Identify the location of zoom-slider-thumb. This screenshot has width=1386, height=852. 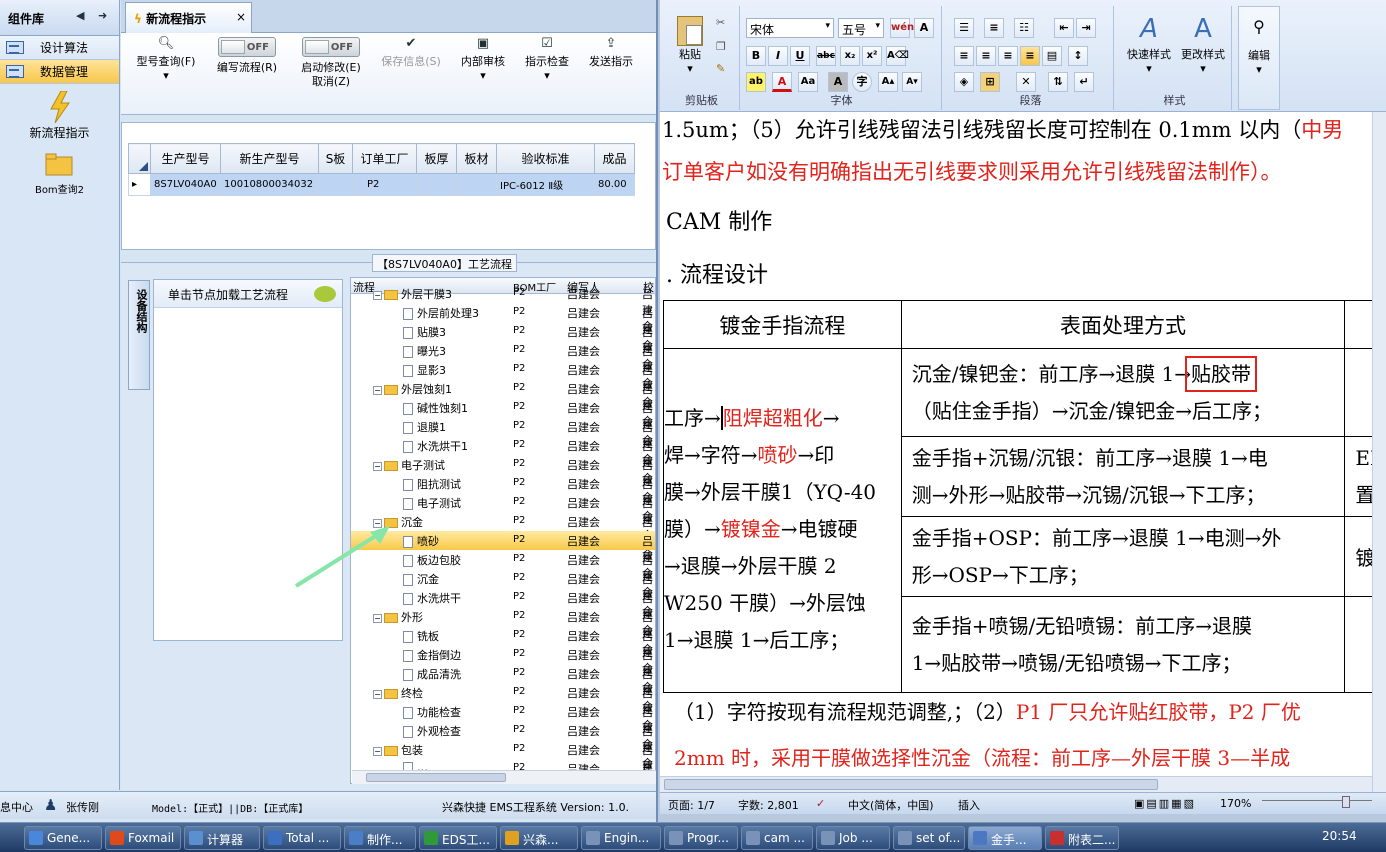
(1346, 802).